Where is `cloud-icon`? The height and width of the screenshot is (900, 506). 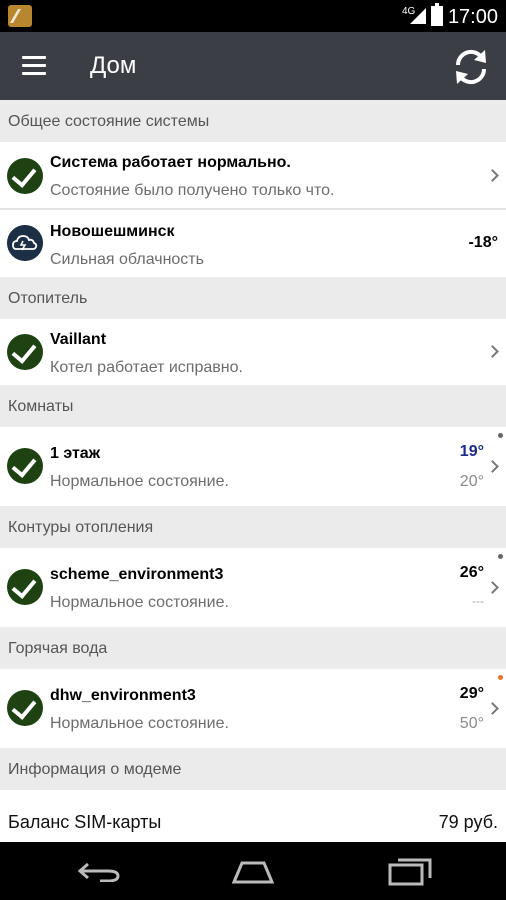 cloud-icon is located at coordinates (25, 243).